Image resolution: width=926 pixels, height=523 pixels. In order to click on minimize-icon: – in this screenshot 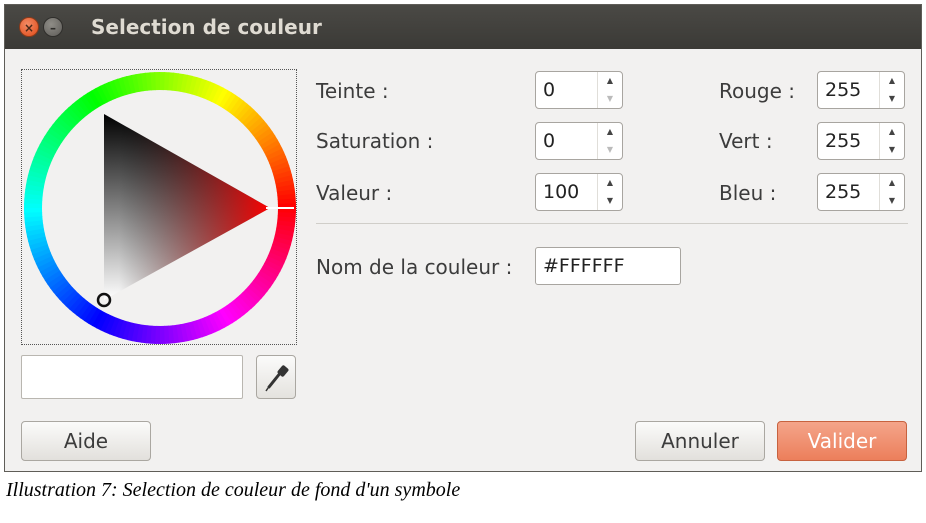, I will do `click(53, 28)`.